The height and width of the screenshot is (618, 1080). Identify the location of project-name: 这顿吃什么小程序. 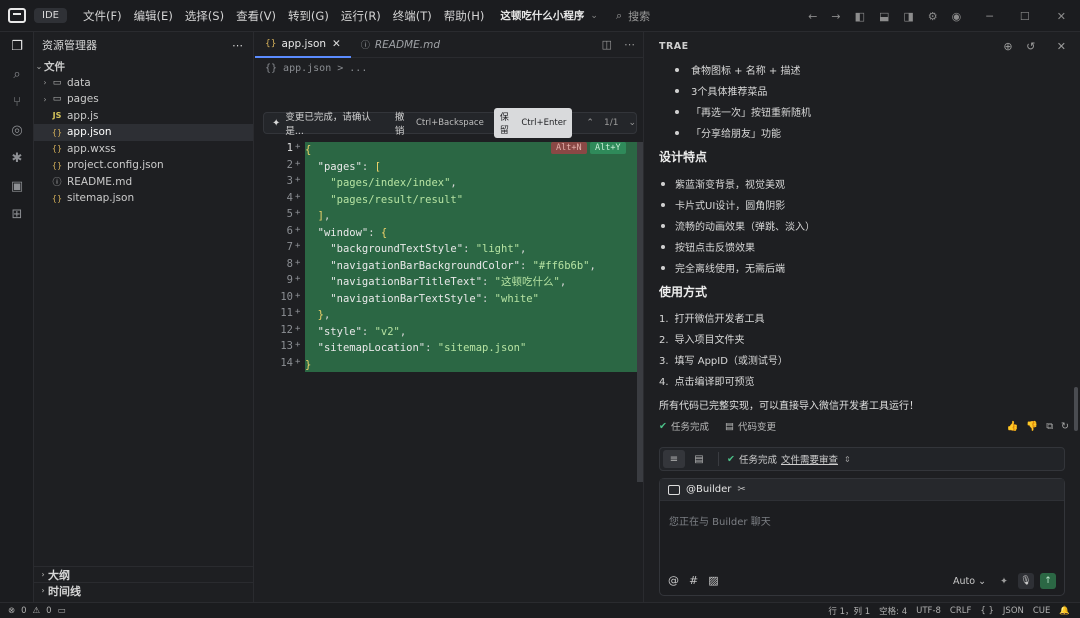
(542, 15).